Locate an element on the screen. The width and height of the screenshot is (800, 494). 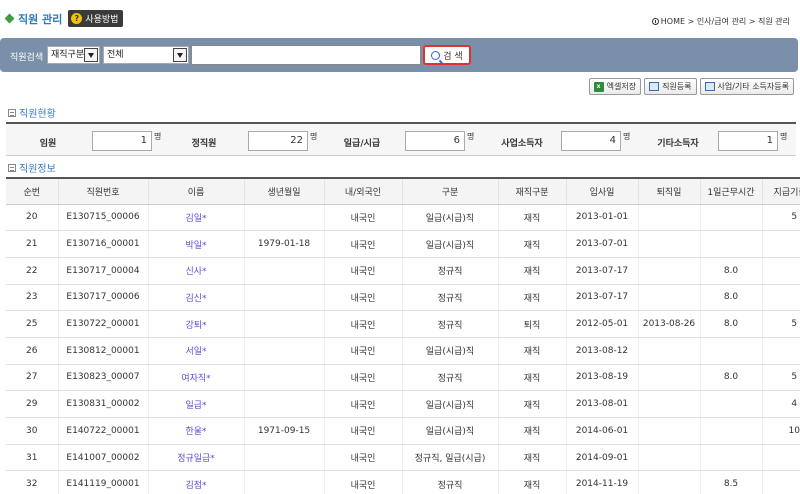
col-name-cell: 신사* is located at coordinates (195, 271).